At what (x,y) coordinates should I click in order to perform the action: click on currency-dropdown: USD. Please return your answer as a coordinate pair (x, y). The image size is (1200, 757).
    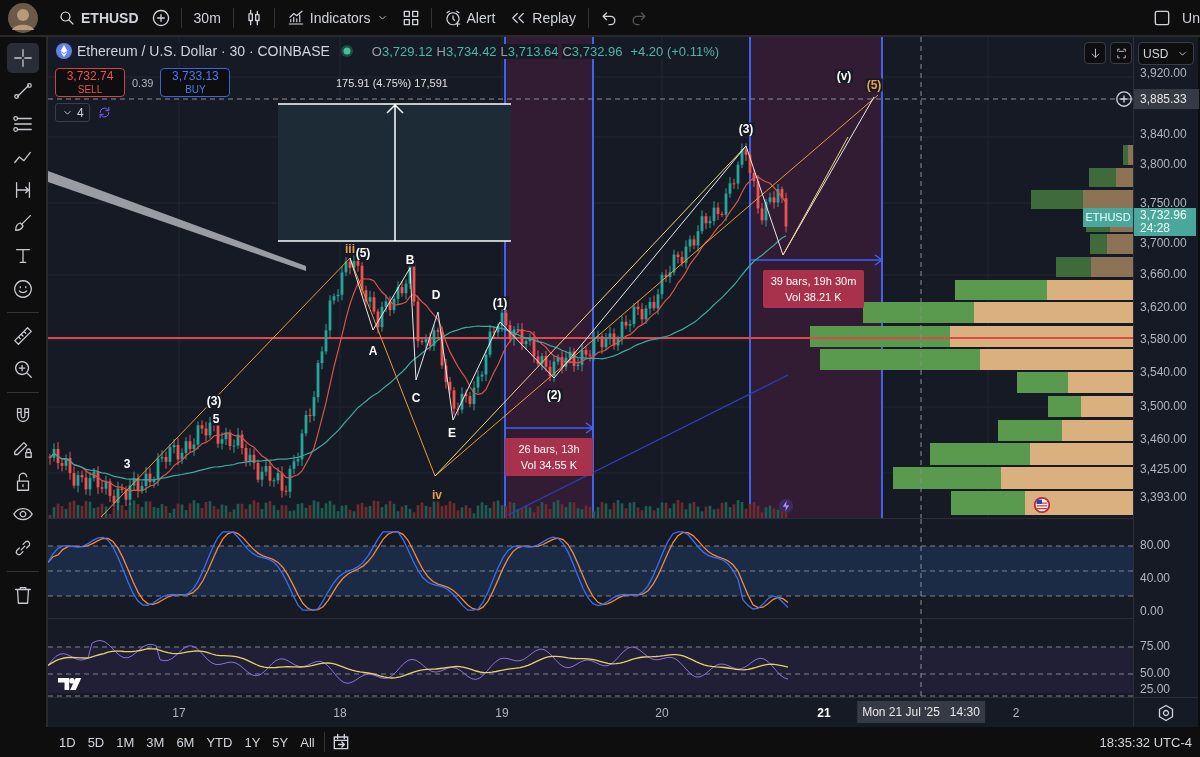
    Looking at the image, I should click on (1166, 53).